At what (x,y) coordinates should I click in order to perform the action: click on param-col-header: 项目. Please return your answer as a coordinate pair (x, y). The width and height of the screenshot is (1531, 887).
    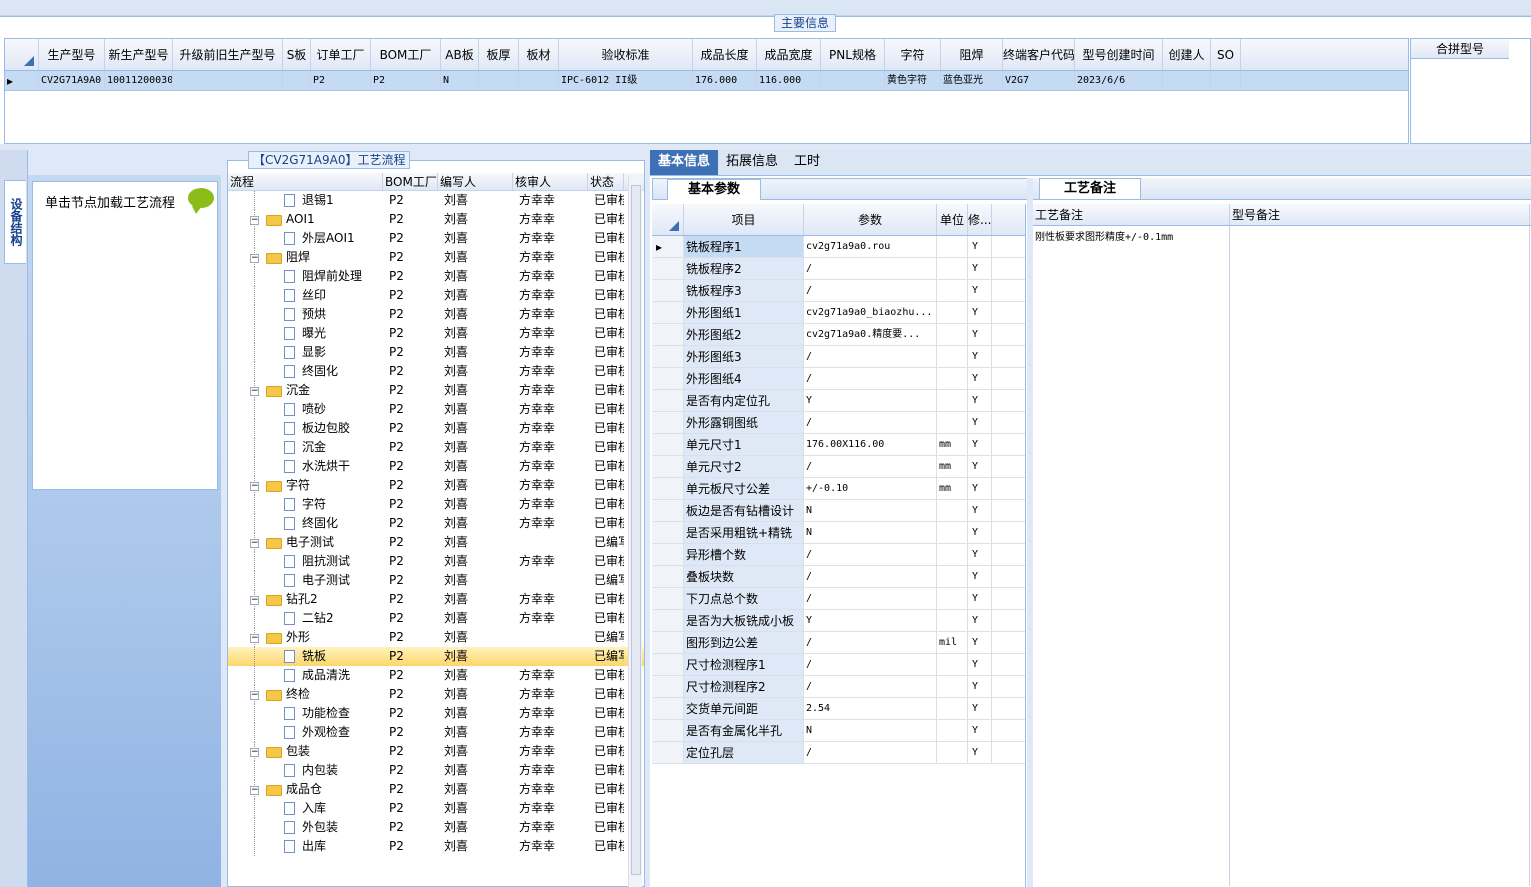
    Looking at the image, I should click on (744, 219).